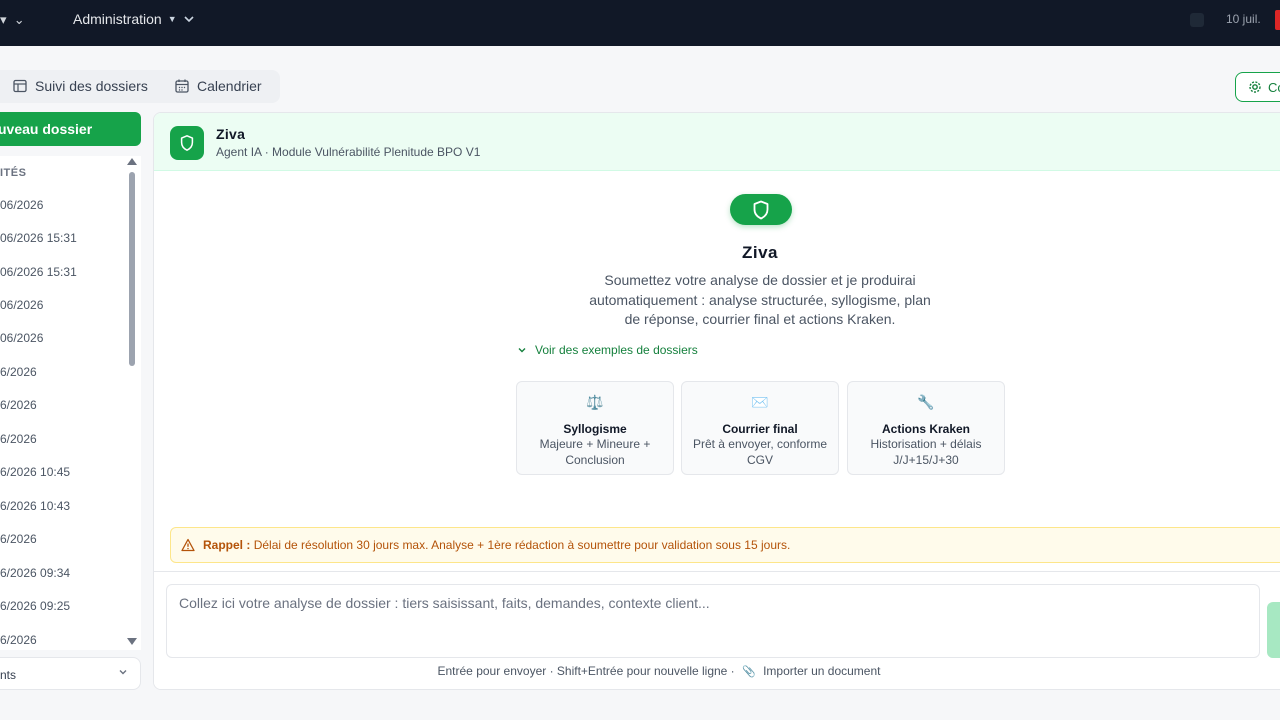 The width and height of the screenshot is (1280, 720). I want to click on scroll-down-arrow-icon, so click(132, 641).